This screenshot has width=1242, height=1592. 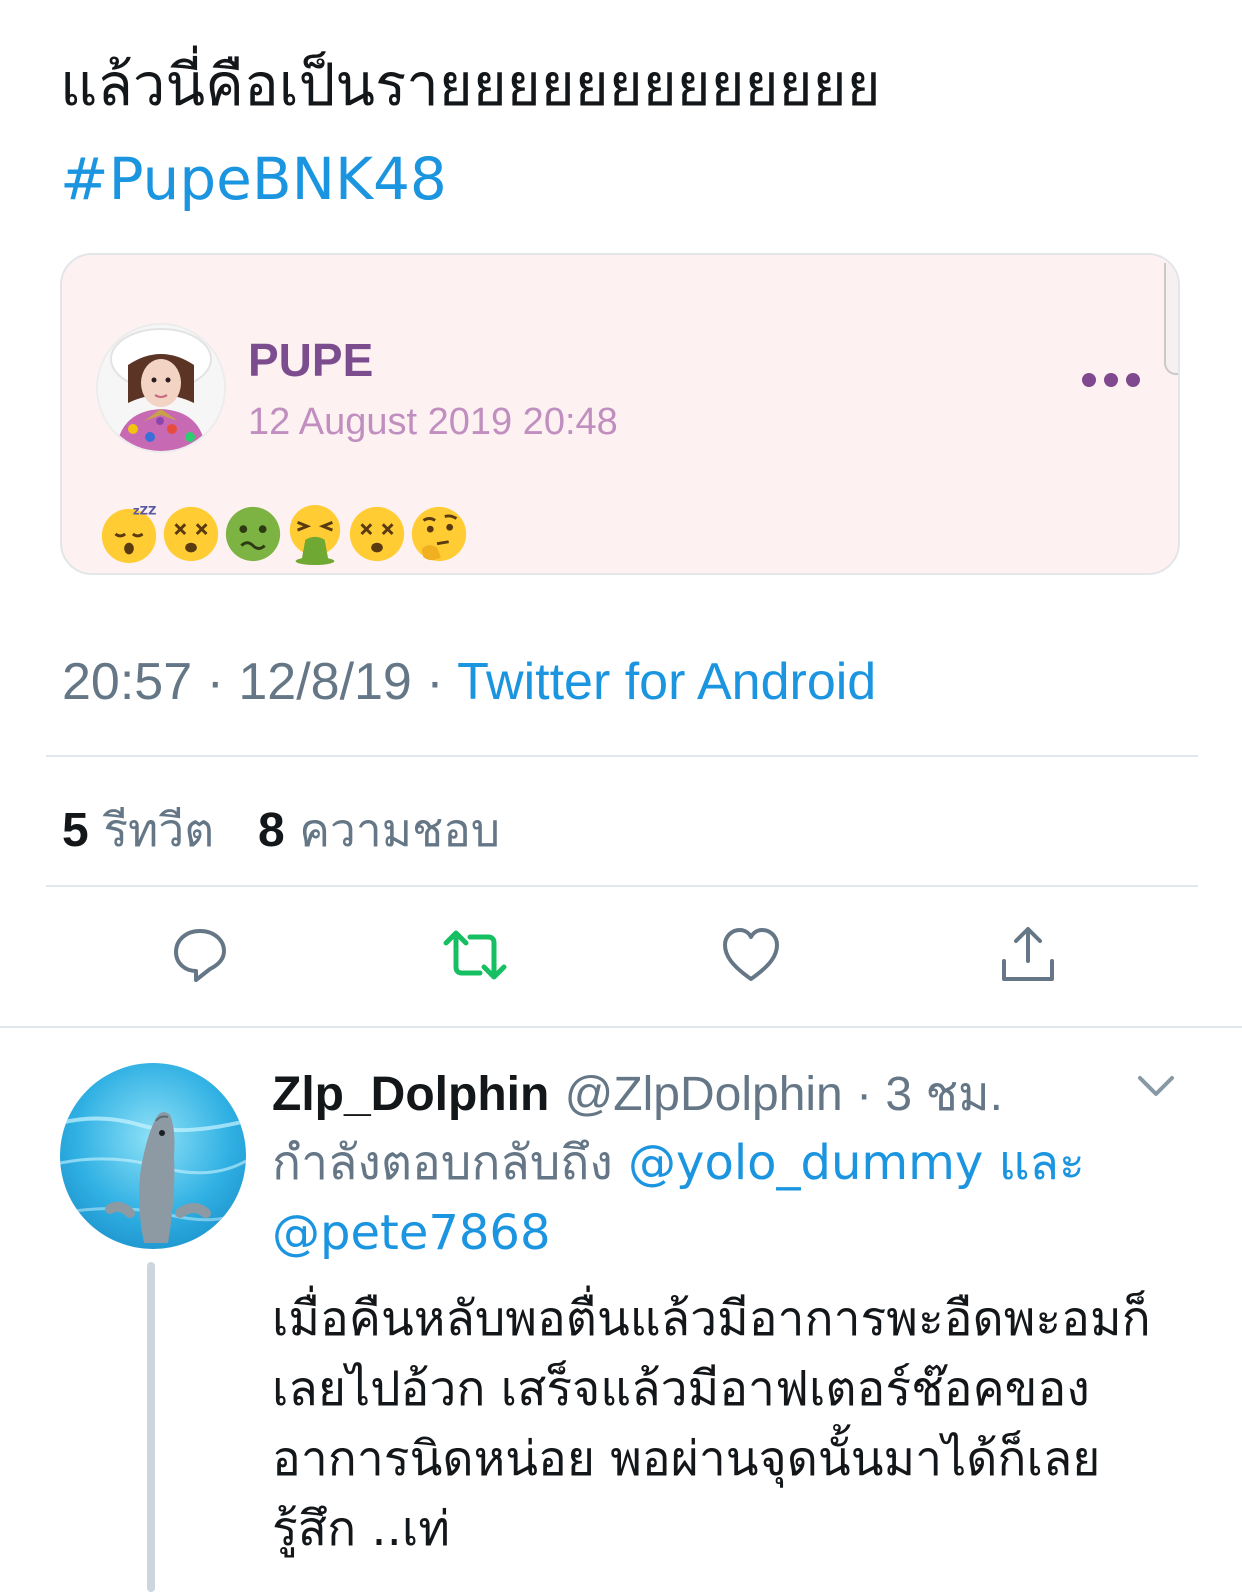 What do you see at coordinates (621, 955) in the screenshot?
I see `action-bar` at bounding box center [621, 955].